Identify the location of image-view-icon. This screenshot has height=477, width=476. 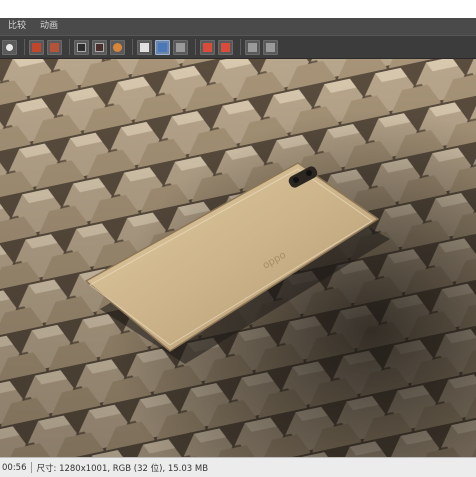
(81, 47).